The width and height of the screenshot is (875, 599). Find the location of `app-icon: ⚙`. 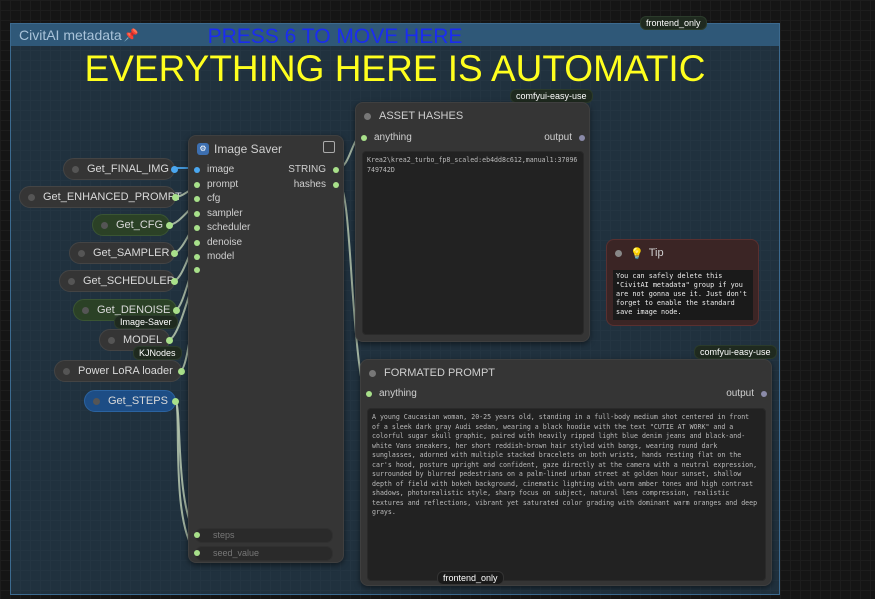

app-icon: ⚙ is located at coordinates (203, 149).